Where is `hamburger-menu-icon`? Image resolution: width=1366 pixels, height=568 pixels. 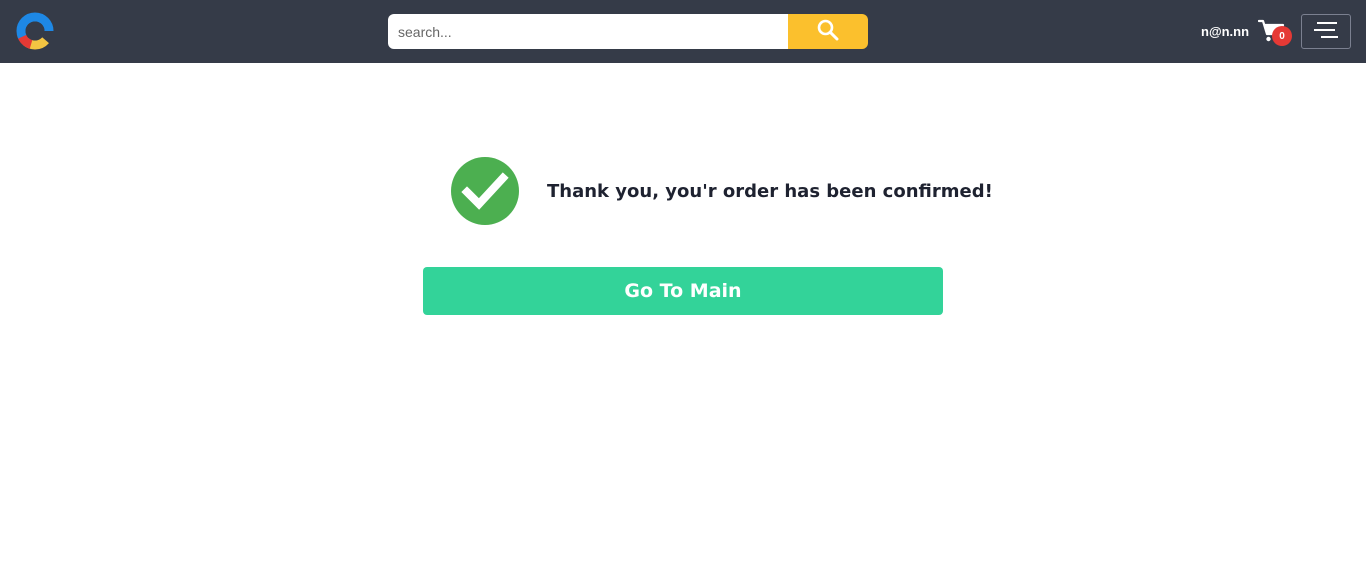
hamburger-menu-icon is located at coordinates (1326, 31).